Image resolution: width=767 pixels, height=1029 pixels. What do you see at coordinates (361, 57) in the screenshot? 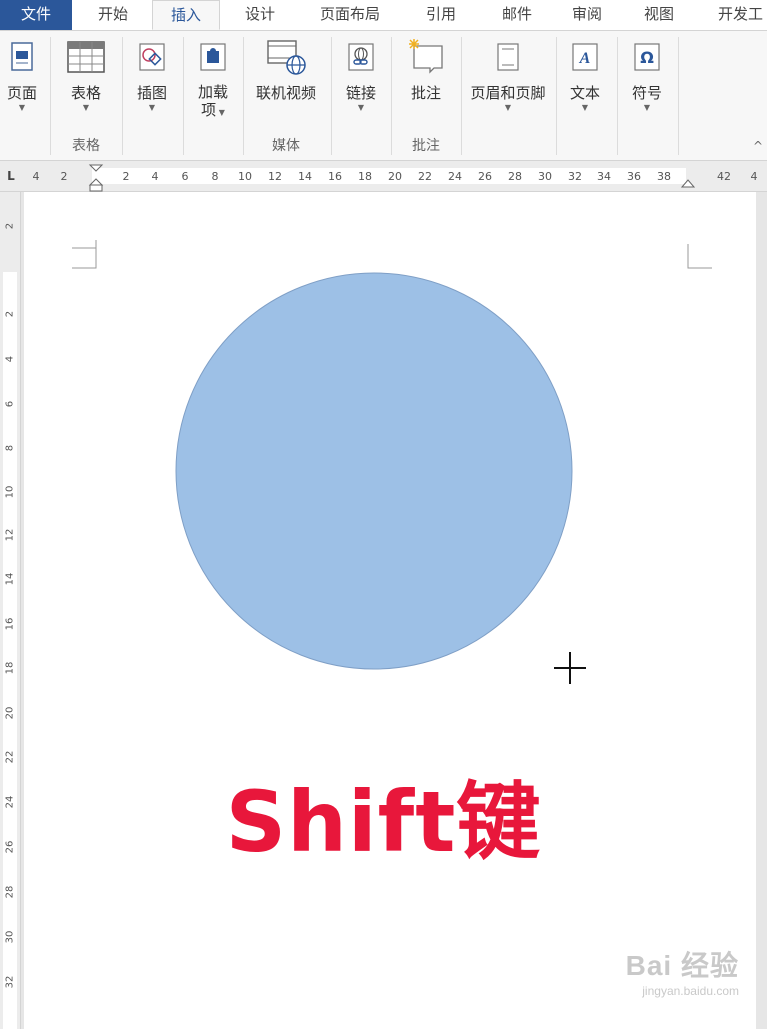
I see `link-icon` at bounding box center [361, 57].